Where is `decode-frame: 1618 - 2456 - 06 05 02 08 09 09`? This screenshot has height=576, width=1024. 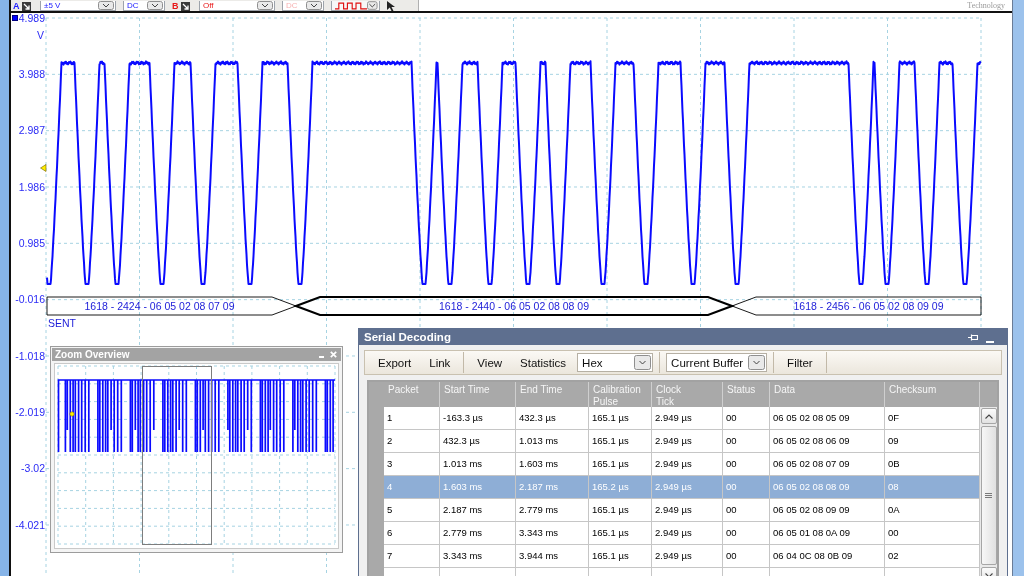 decode-frame: 1618 - 2456 - 06 05 02 08 09 09 is located at coordinates (856, 306).